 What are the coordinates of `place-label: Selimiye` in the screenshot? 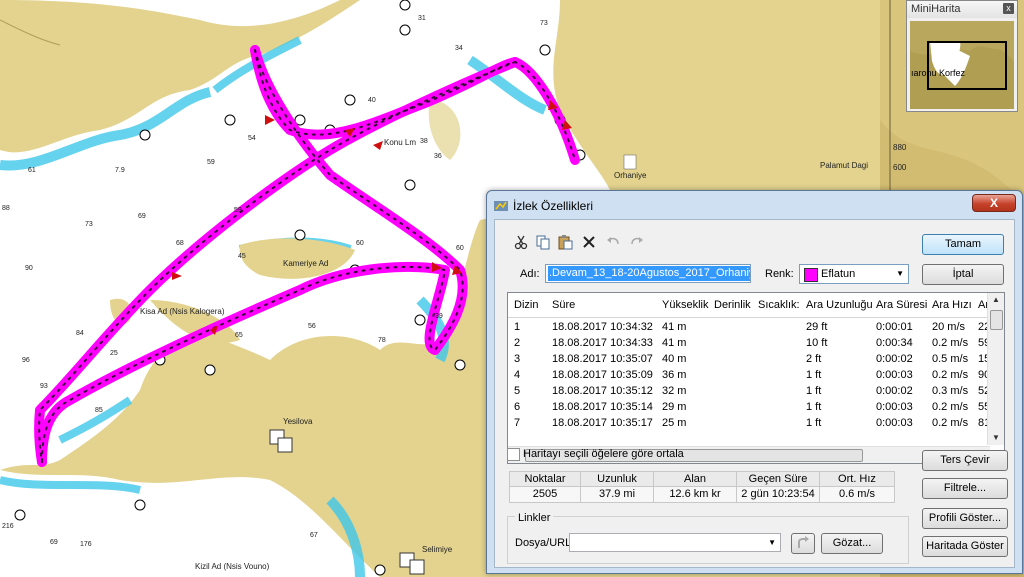 It's located at (437, 549).